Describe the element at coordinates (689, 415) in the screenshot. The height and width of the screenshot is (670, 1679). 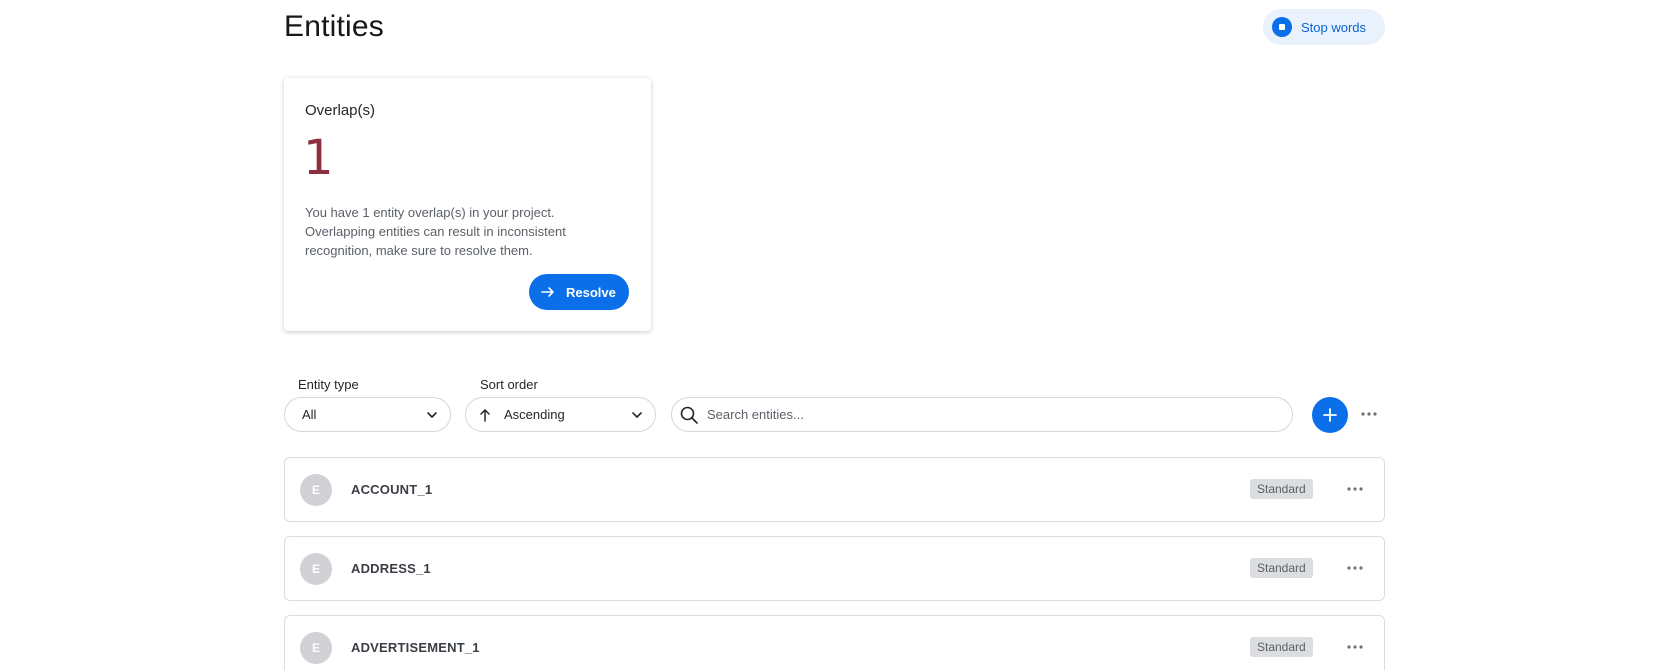
I see `search-icon` at that location.